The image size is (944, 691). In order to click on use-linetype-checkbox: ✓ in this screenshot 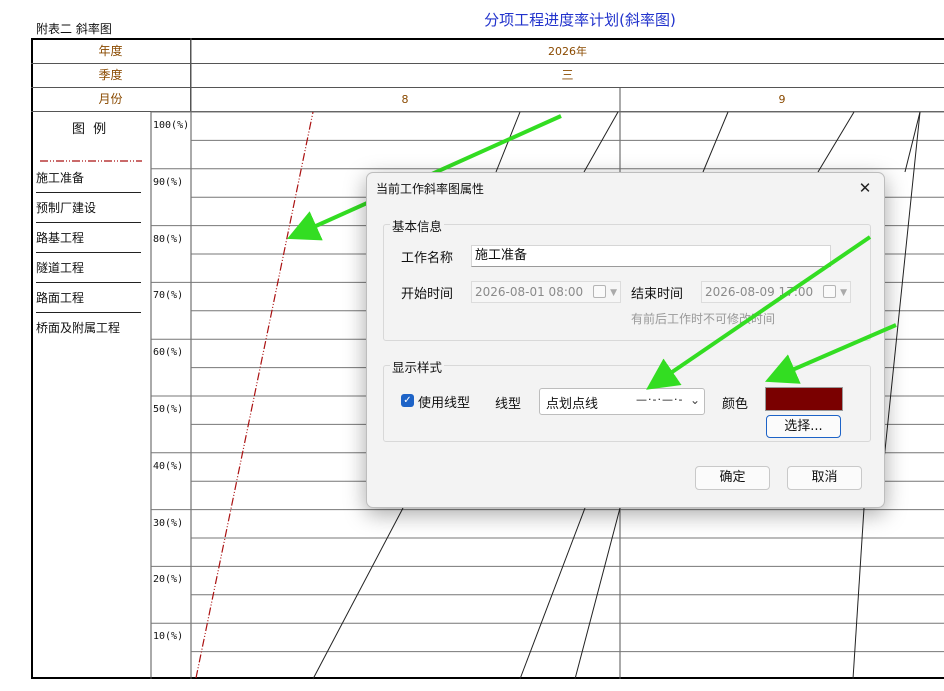, I will do `click(407, 400)`.